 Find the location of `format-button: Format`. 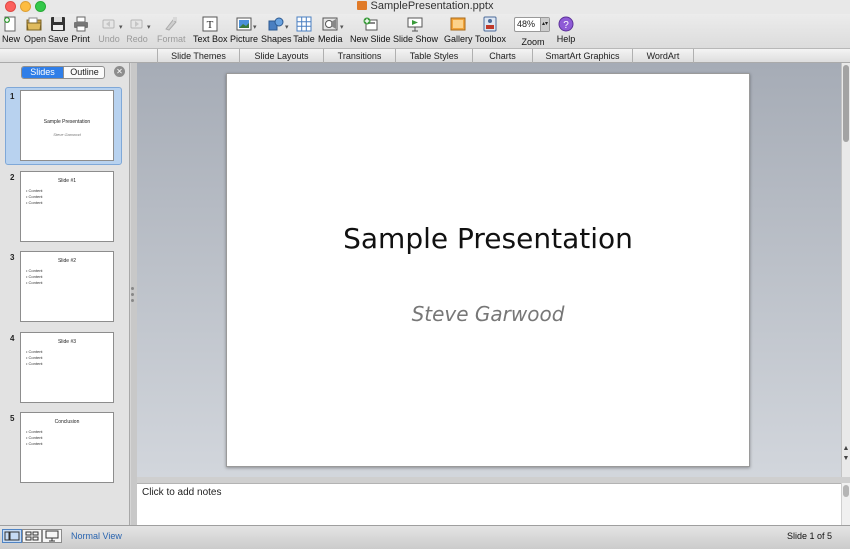

format-button: Format is located at coordinates (171, 30).